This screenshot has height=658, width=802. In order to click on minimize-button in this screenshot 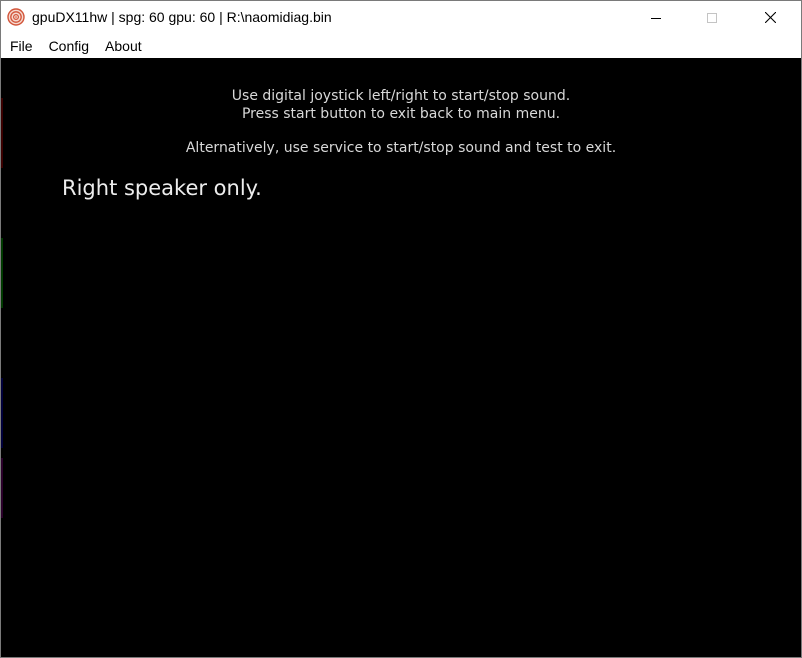, I will do `click(656, 17)`.